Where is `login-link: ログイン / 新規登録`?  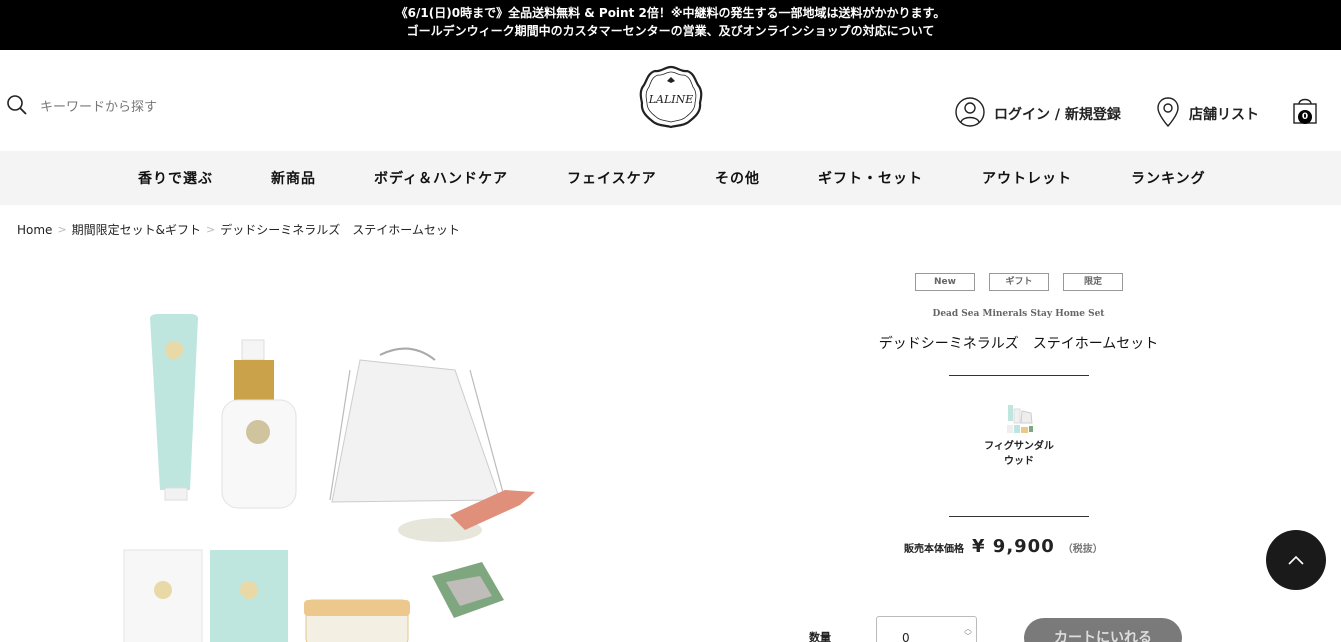
login-link: ログイン / 新規登録 is located at coordinates (1037, 114).